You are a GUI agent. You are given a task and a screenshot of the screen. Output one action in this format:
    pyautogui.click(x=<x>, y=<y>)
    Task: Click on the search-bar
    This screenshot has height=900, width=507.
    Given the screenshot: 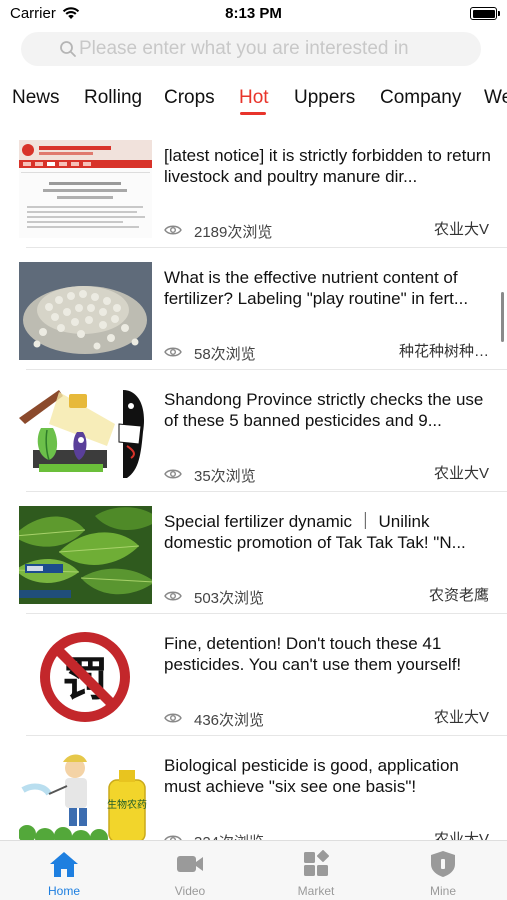 What is the action you would take?
    pyautogui.click(x=251, y=49)
    